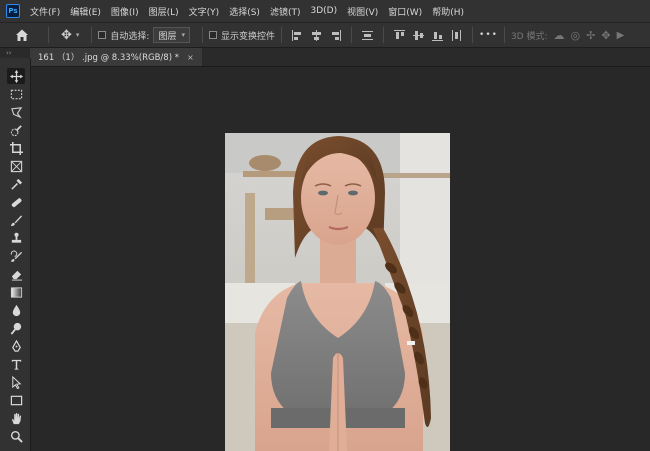  I want to click on align-bottom-icon, so click(438, 35).